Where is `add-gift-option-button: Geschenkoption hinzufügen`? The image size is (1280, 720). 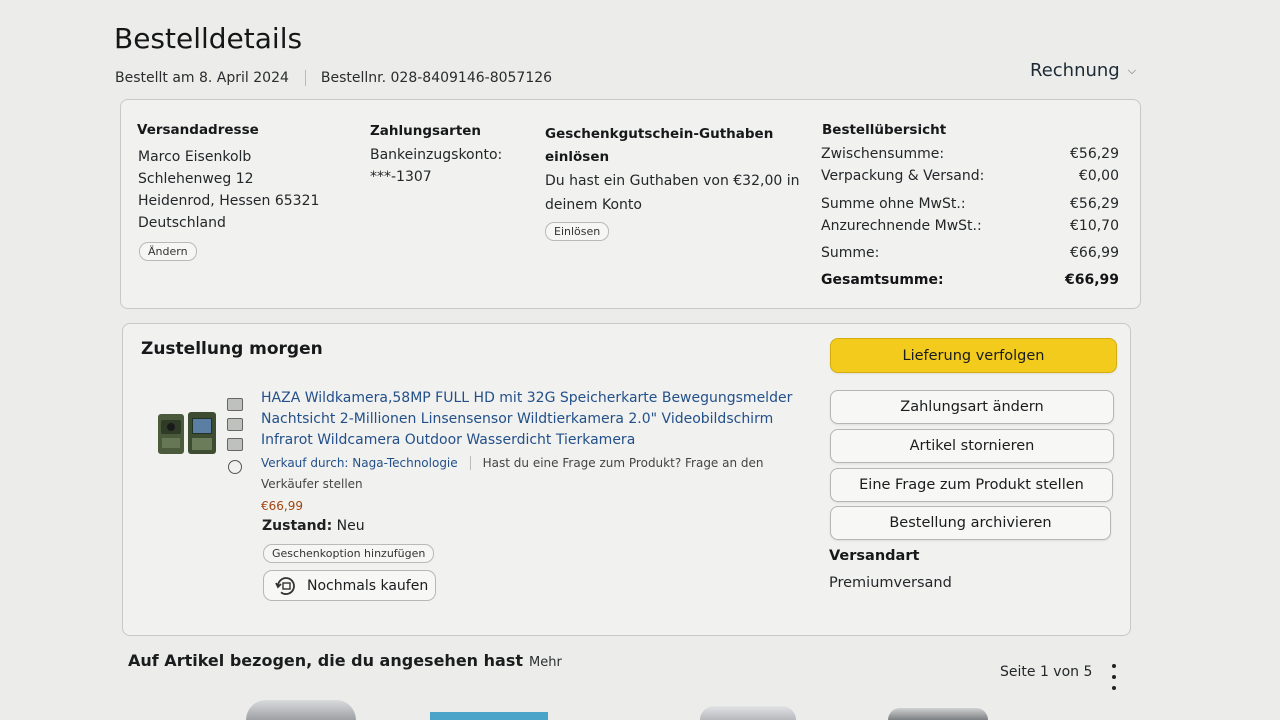 add-gift-option-button: Geschenkoption hinzufügen is located at coordinates (349, 553).